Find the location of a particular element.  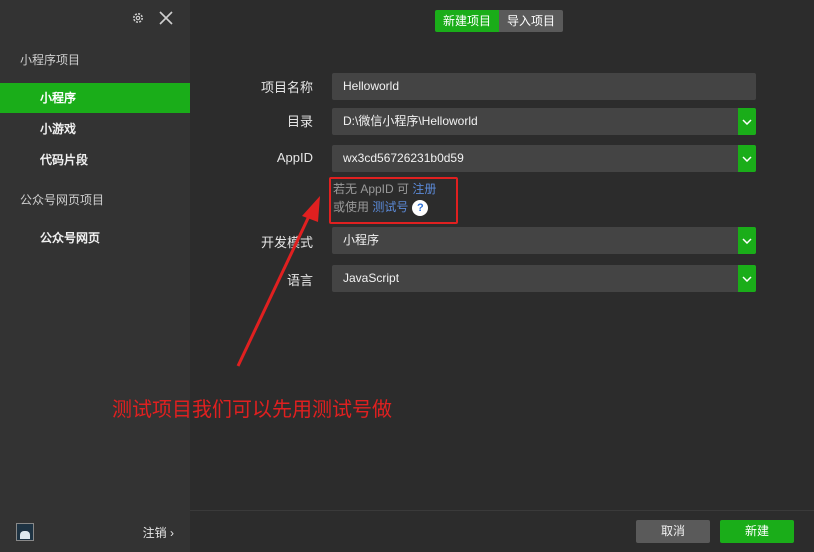

annotation-text: 测试项目我们可以先用测试号做 is located at coordinates (252, 410).